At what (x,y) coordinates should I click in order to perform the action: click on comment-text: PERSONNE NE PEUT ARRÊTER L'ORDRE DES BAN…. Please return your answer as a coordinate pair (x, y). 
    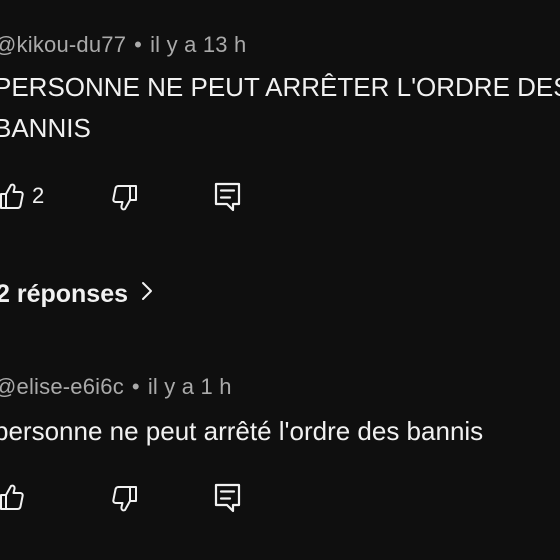
    Looking at the image, I should click on (280, 108).